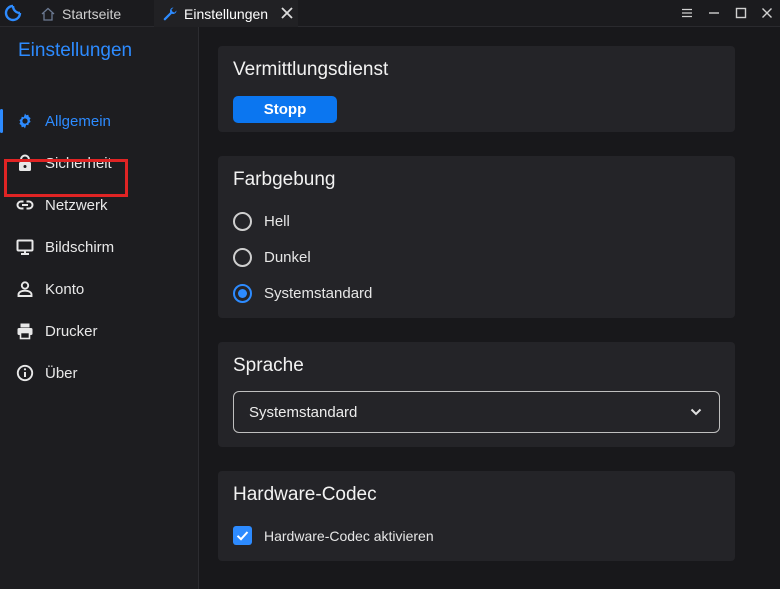 The width and height of the screenshot is (780, 589). Describe the element at coordinates (476, 412) in the screenshot. I see `language-select: Systemstandard` at that location.